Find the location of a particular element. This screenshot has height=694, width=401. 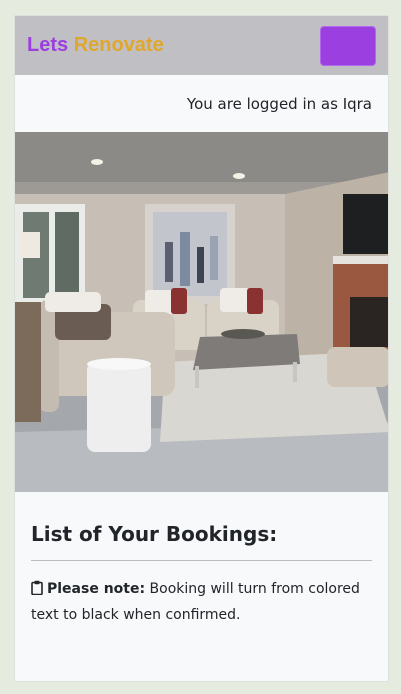

login-status: You are logged in as Iqra is located at coordinates (279, 103).